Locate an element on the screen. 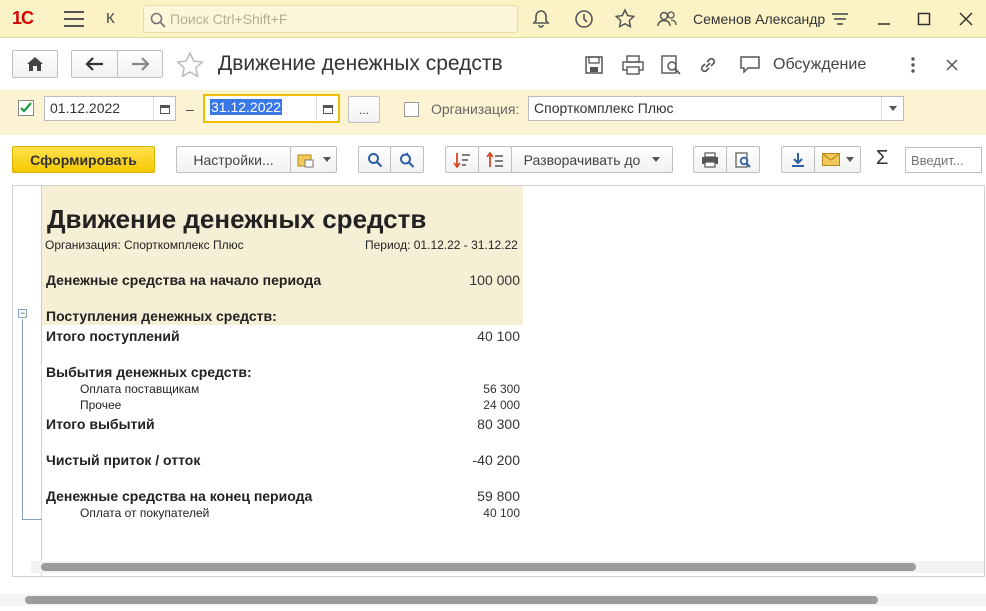 The width and height of the screenshot is (986, 611). sum-icon: Σ is located at coordinates (882, 158).